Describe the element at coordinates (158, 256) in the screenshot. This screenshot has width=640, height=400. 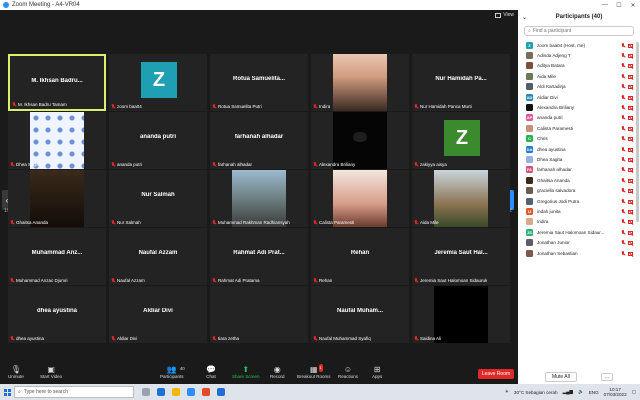
I see `video-tile: Naufal Azzam Naufal Azzam` at that location.